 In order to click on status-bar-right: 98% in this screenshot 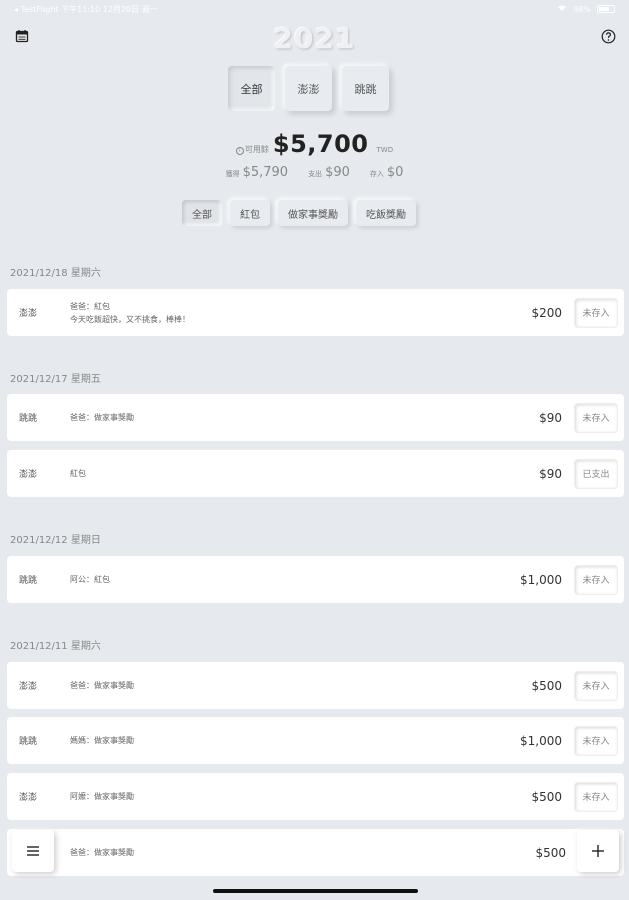, I will do `click(586, 9)`.